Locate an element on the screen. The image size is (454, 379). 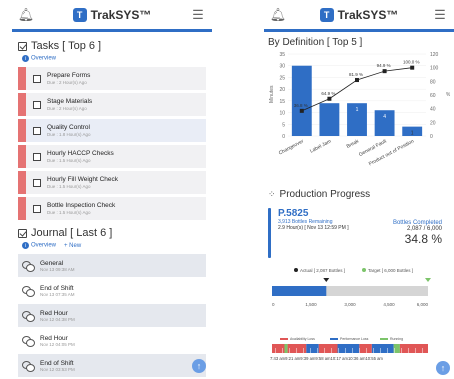
journal-text: End of Shift Nov 12 03:53 PM is located at coordinates (57, 366).